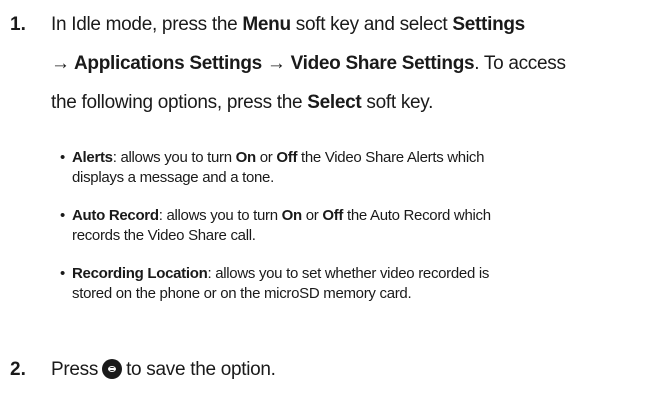  Describe the element at coordinates (397, 102) in the screenshot. I see `text-run: soft key.` at that location.